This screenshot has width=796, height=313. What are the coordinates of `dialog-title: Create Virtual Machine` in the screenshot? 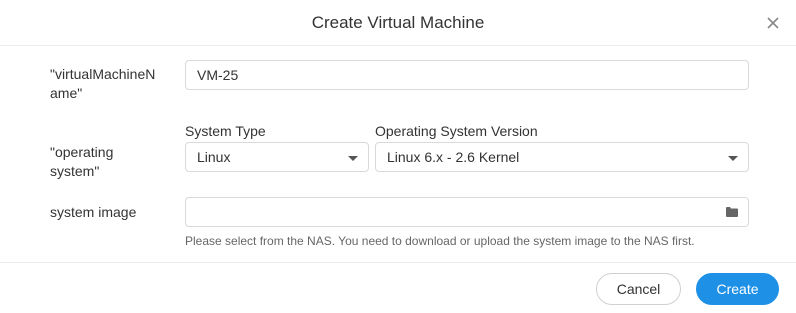 It's located at (398, 22).